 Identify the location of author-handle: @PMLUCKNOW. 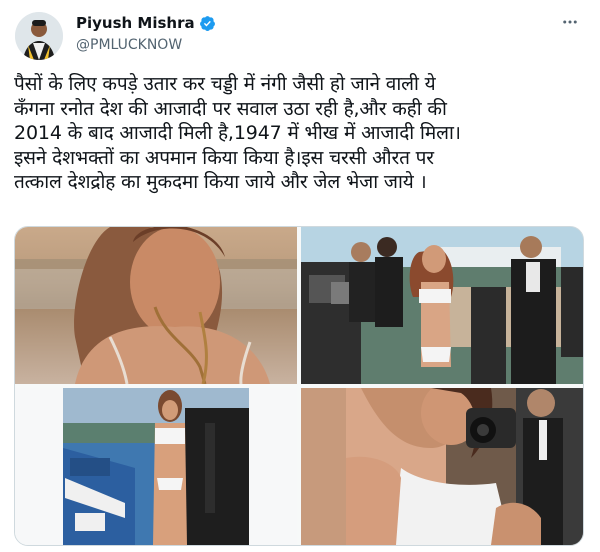
(146, 45).